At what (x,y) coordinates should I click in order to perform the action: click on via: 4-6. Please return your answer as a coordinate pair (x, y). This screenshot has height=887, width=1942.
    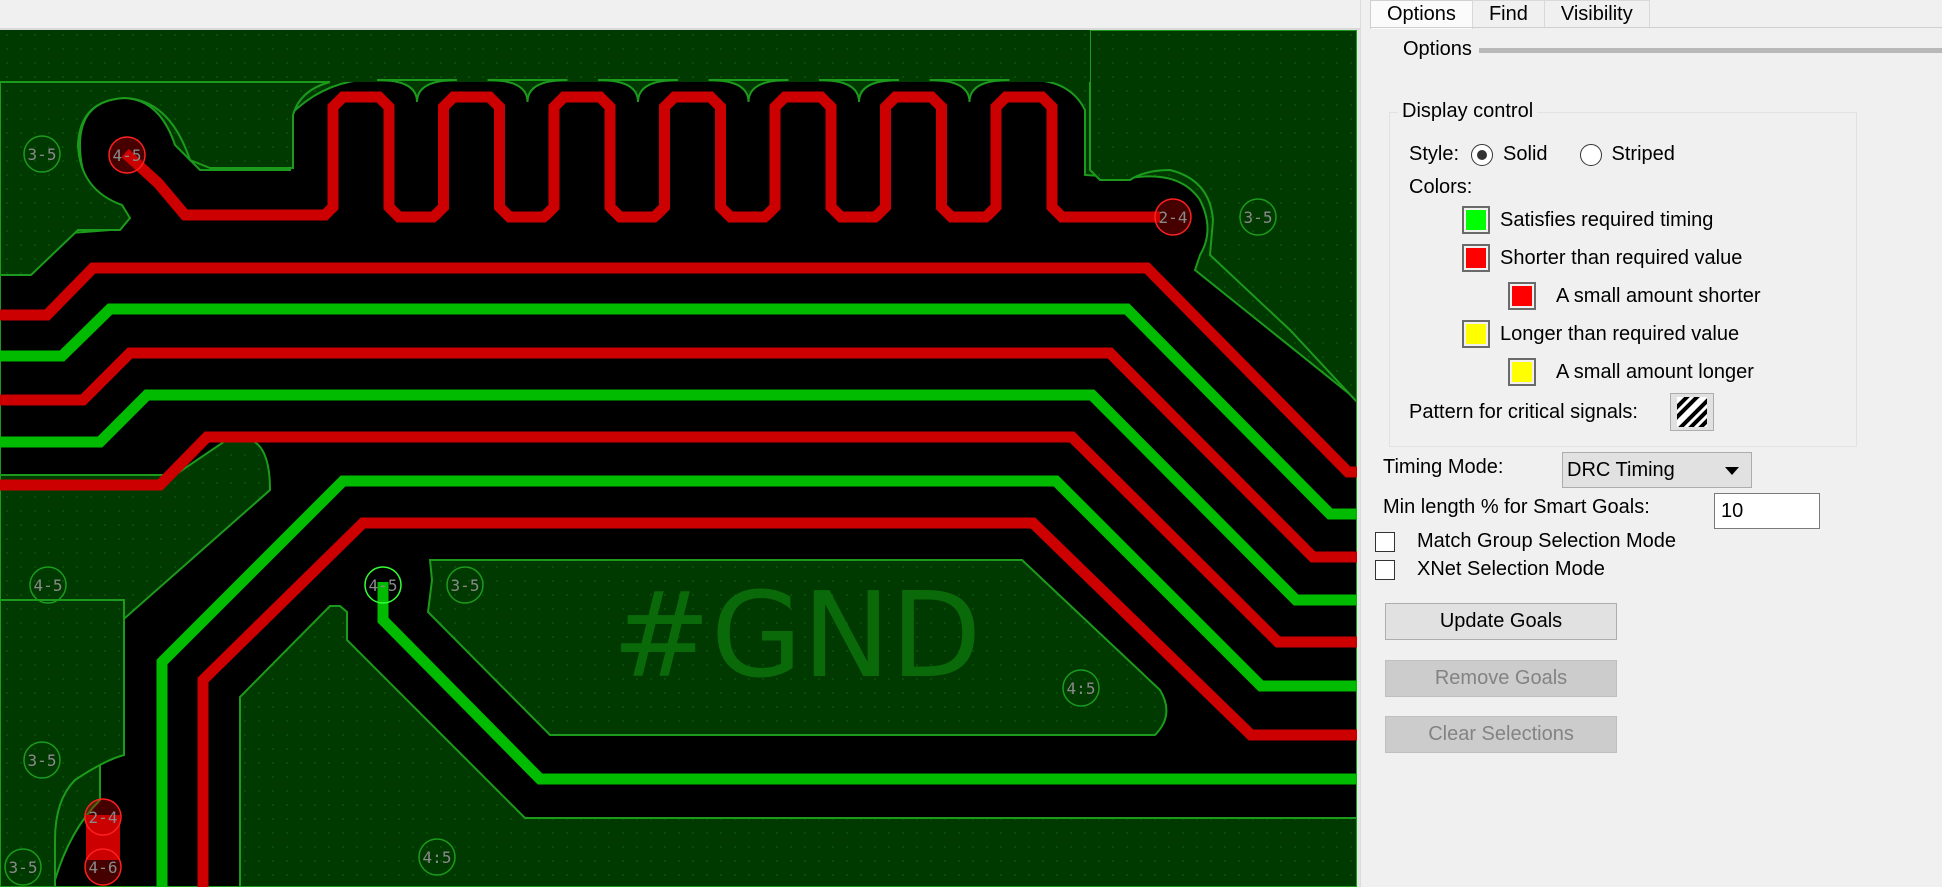
    Looking at the image, I should click on (103, 867).